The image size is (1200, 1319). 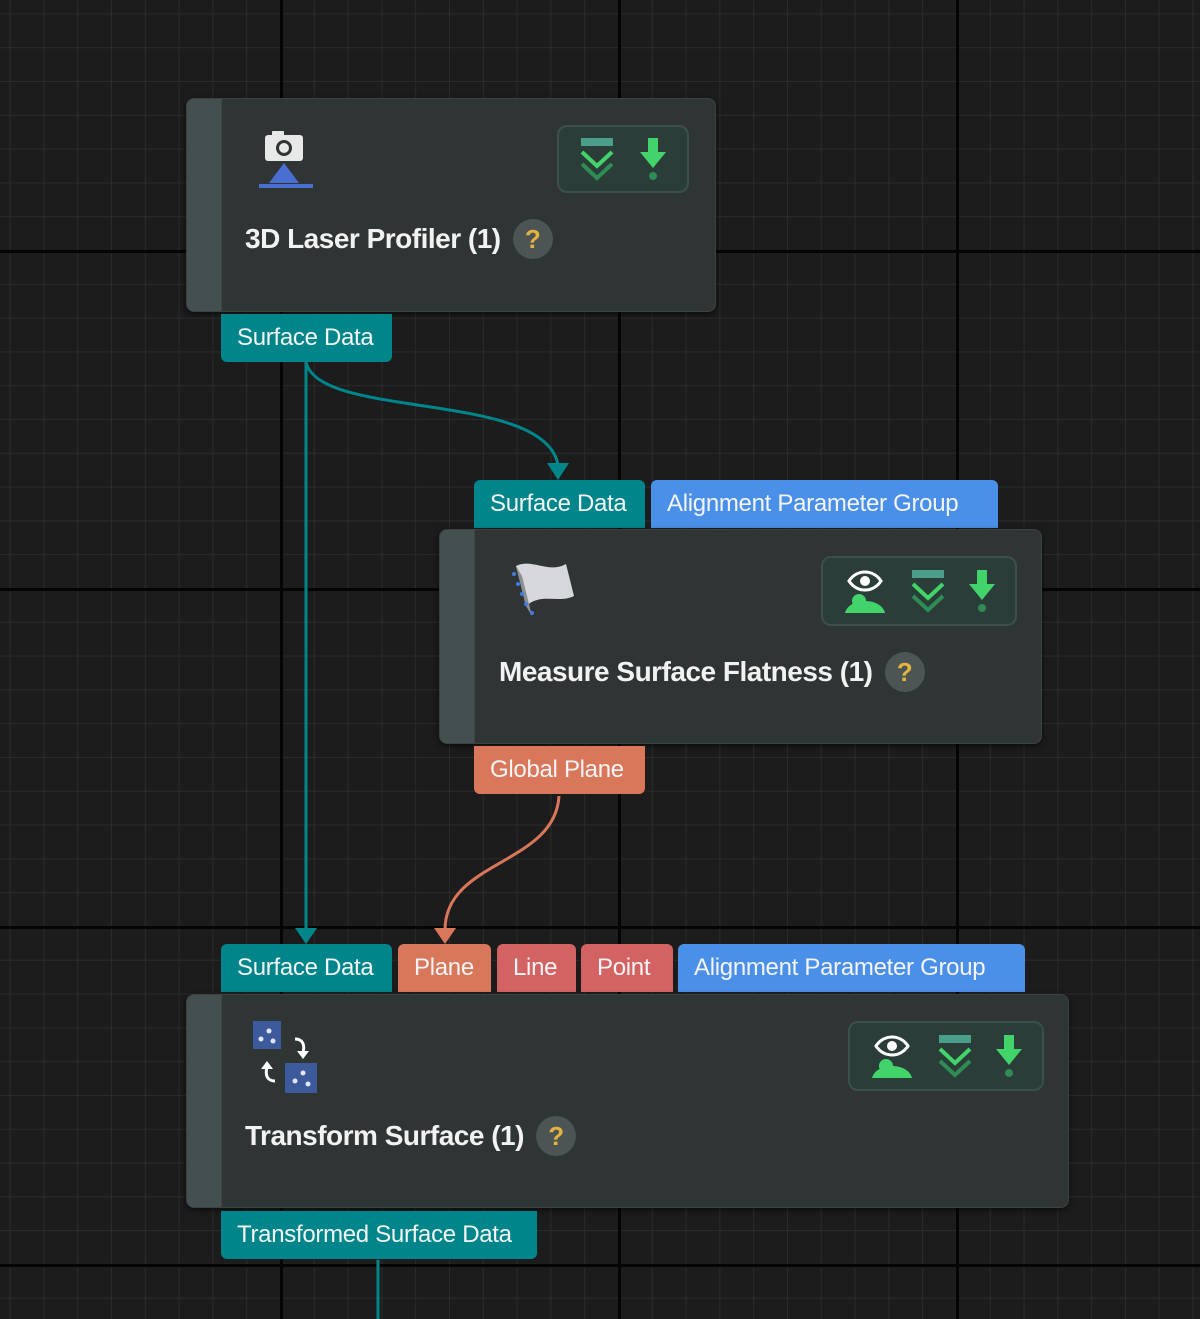 I want to click on wire-plane-to-transform, so click(x=502, y=863).